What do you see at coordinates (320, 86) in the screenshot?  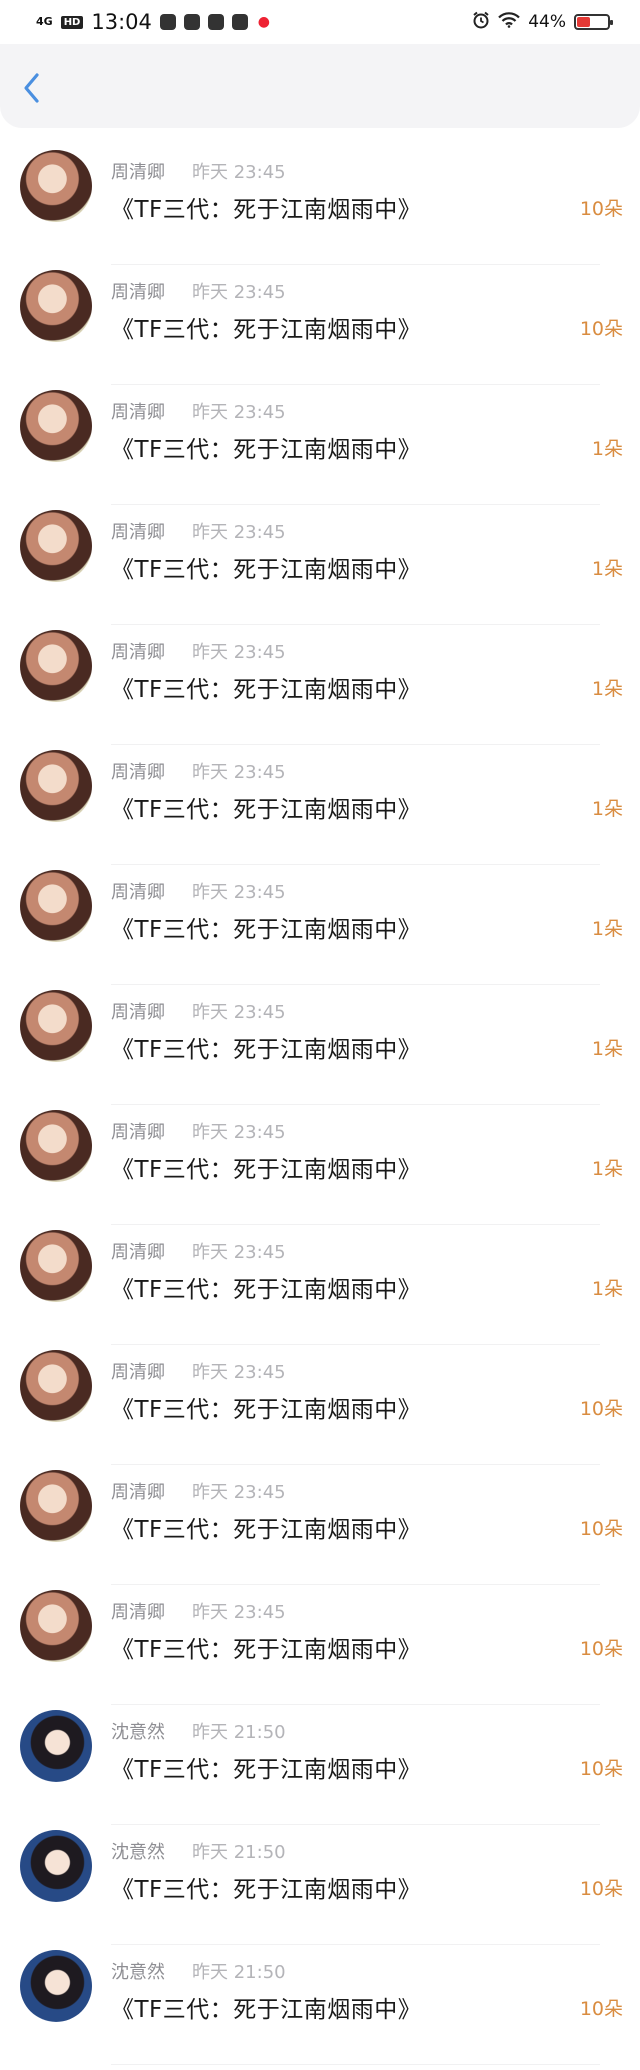 I see `nav-bar` at bounding box center [320, 86].